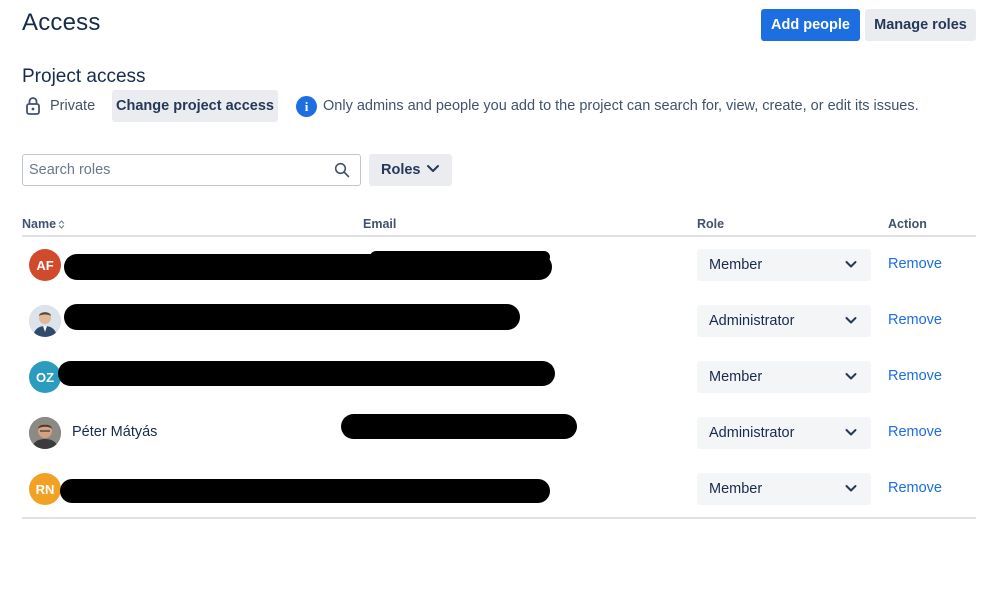 The image size is (999, 595). What do you see at coordinates (73, 106) in the screenshot?
I see `visibility-label: Private` at bounding box center [73, 106].